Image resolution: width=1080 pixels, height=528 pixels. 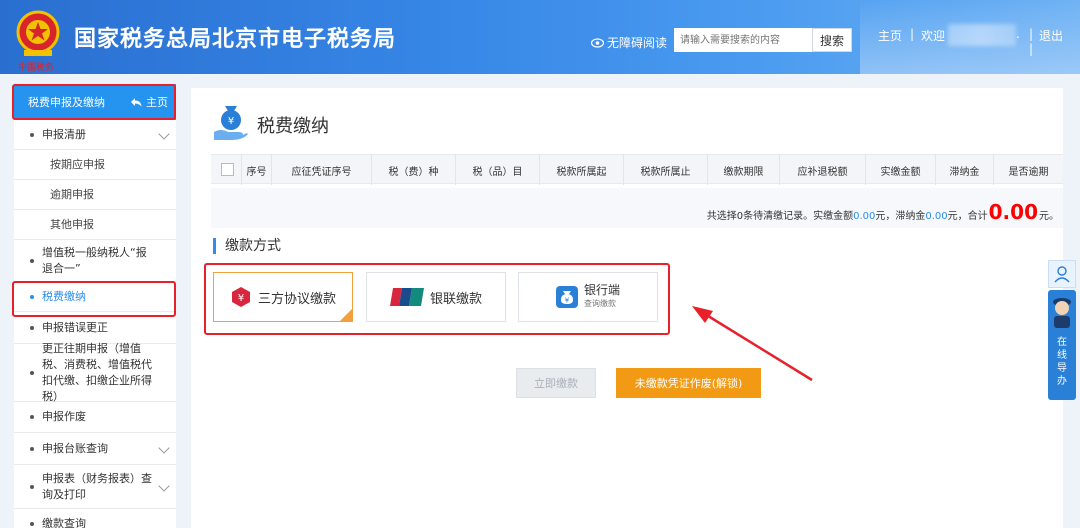 I want to click on online-guide-button: 在 线 导 办, so click(x=1062, y=345).